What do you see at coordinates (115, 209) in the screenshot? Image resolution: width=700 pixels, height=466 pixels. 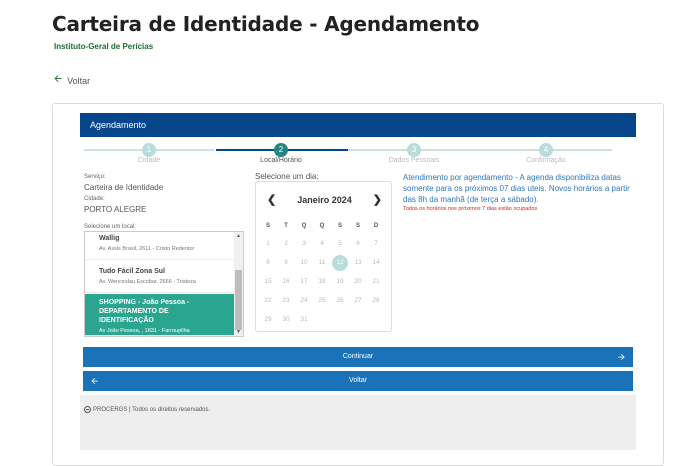 I see `city-value: PORTO ALEGRE` at bounding box center [115, 209].